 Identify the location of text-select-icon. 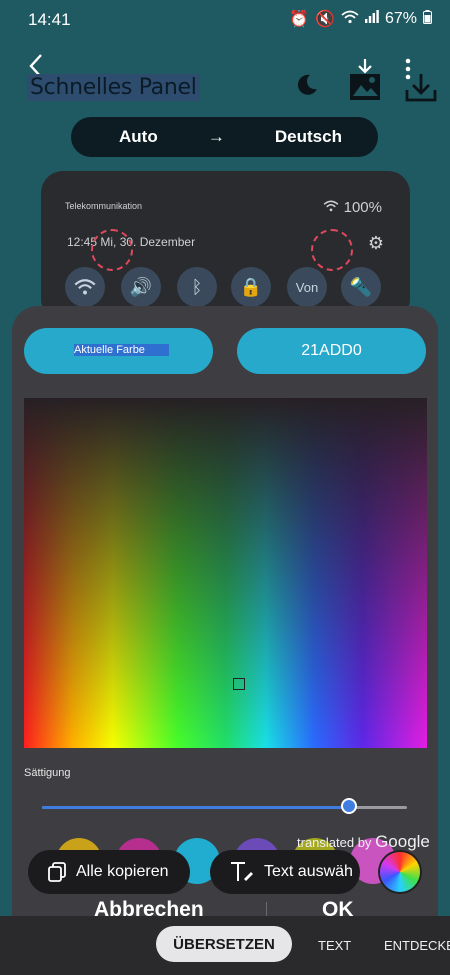
(242, 871).